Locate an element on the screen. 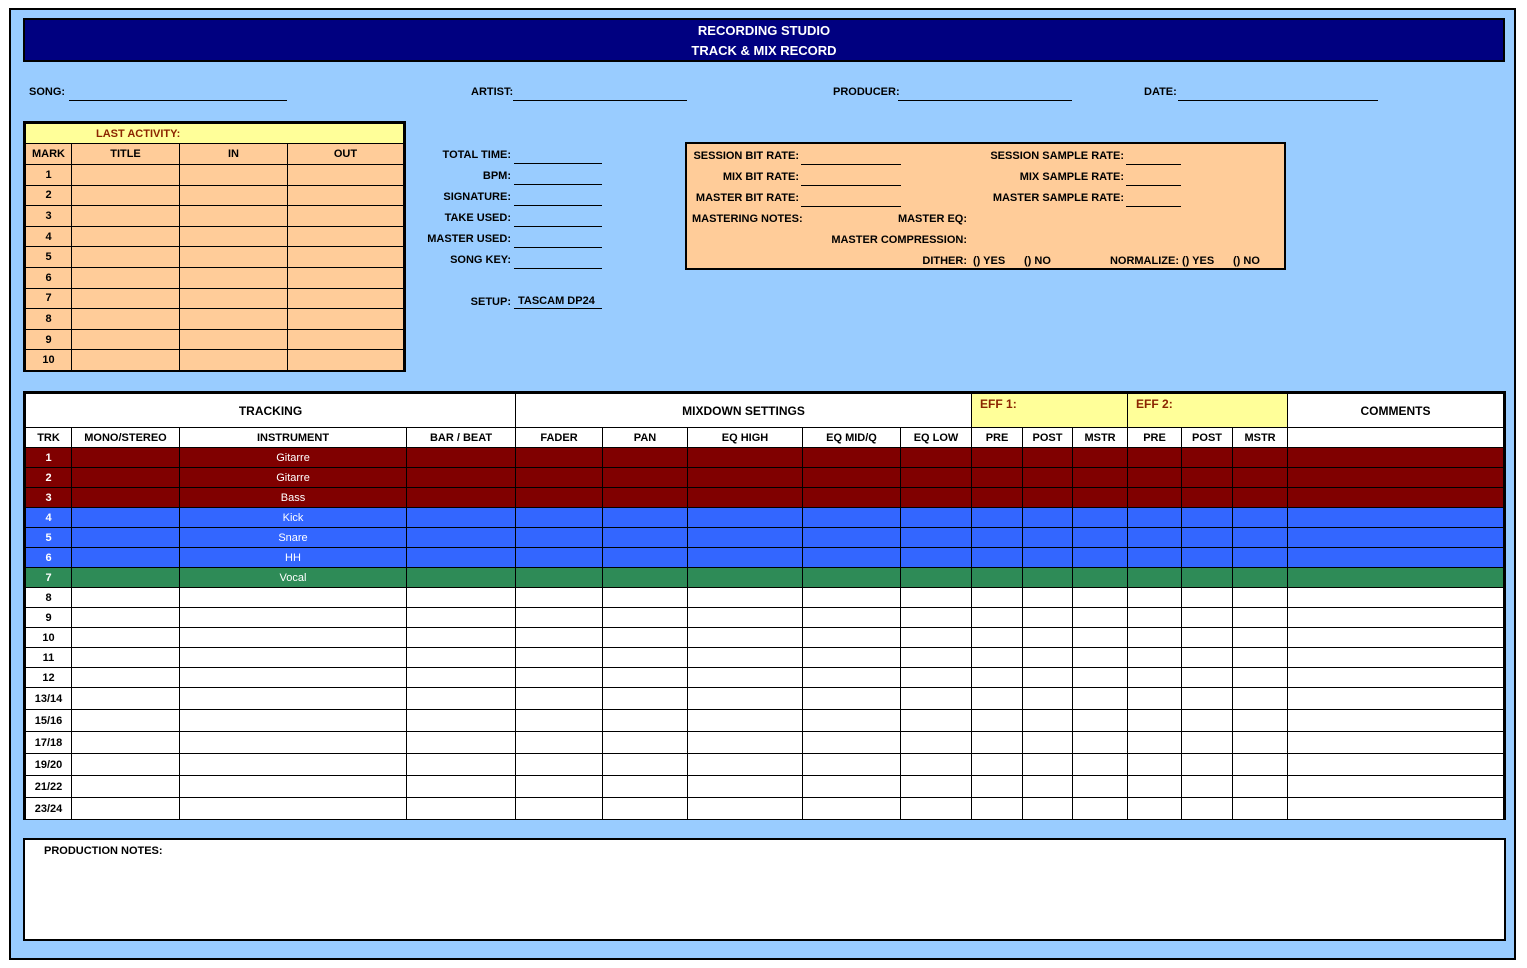  artist-field is located at coordinates (600, 94).